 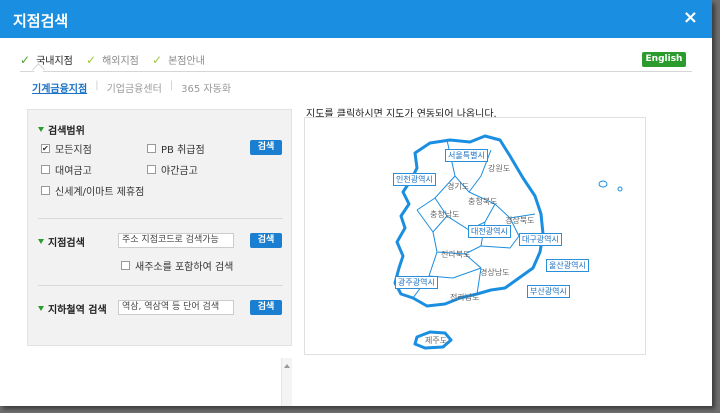 What do you see at coordinates (436, 340) in the screenshot?
I see `region-jeju: 제주도` at bounding box center [436, 340].